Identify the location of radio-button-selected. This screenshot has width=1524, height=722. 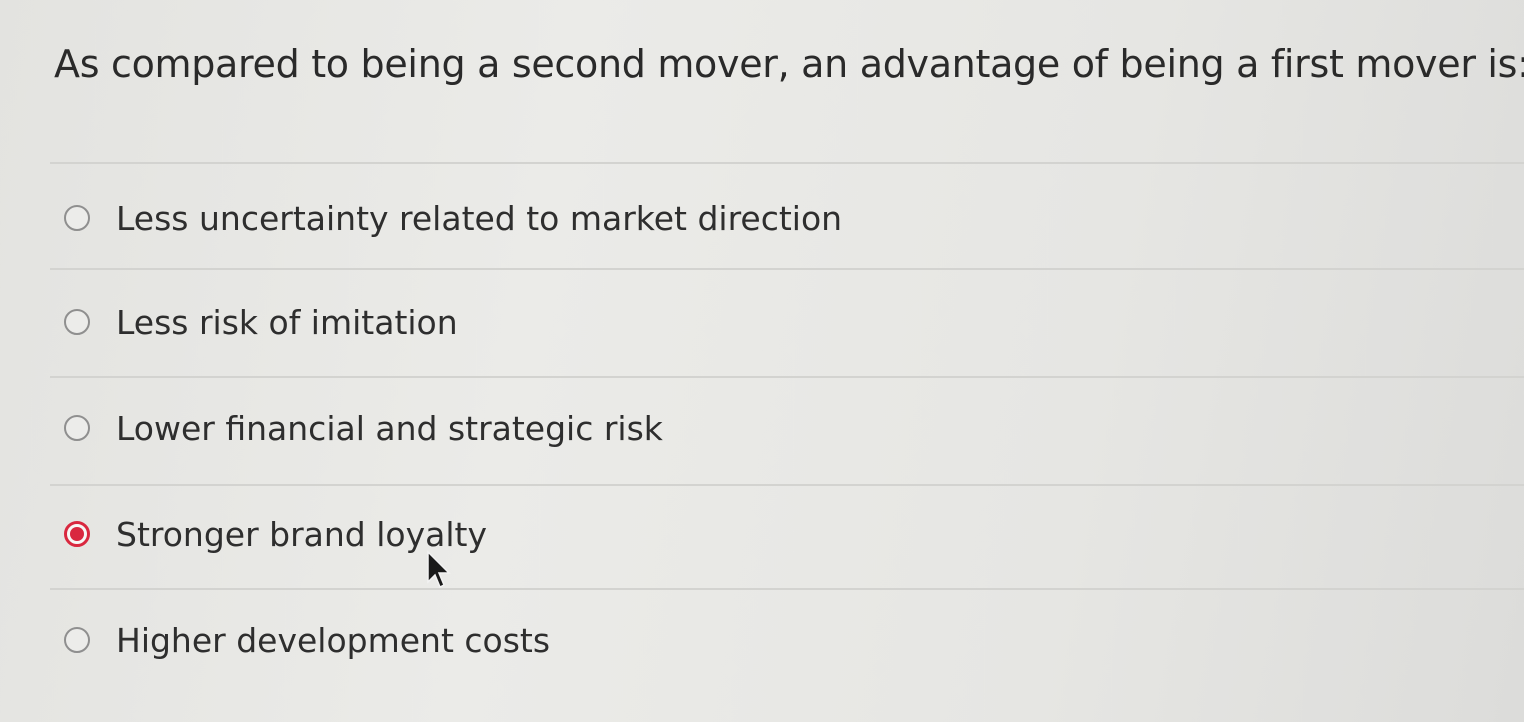
(77, 534).